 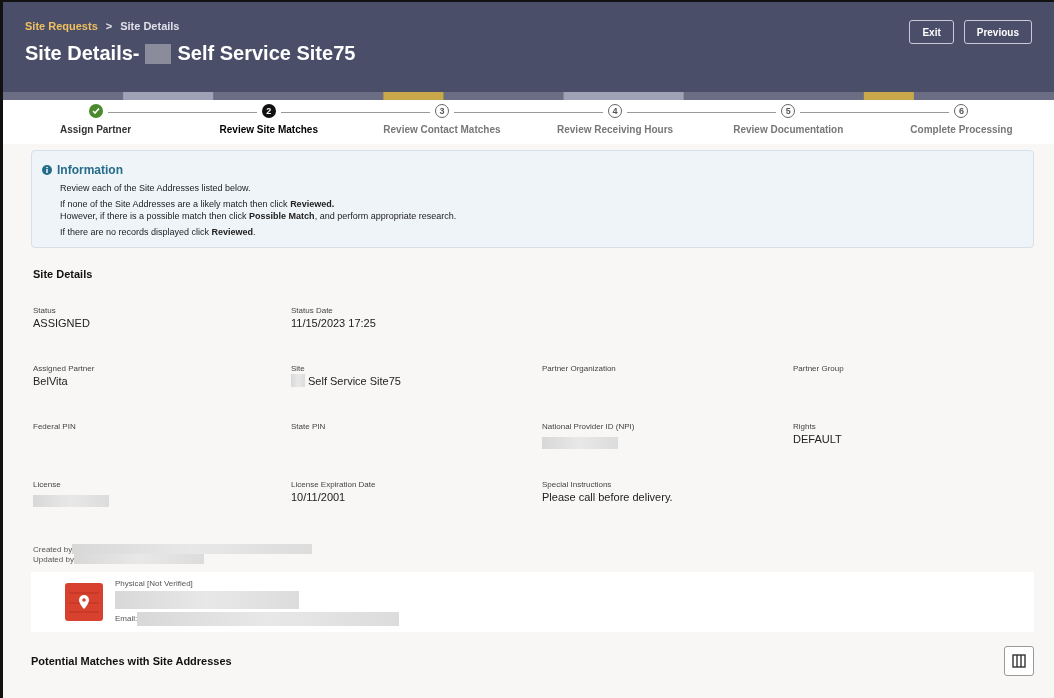 I want to click on field-label: Rights, so click(x=805, y=426).